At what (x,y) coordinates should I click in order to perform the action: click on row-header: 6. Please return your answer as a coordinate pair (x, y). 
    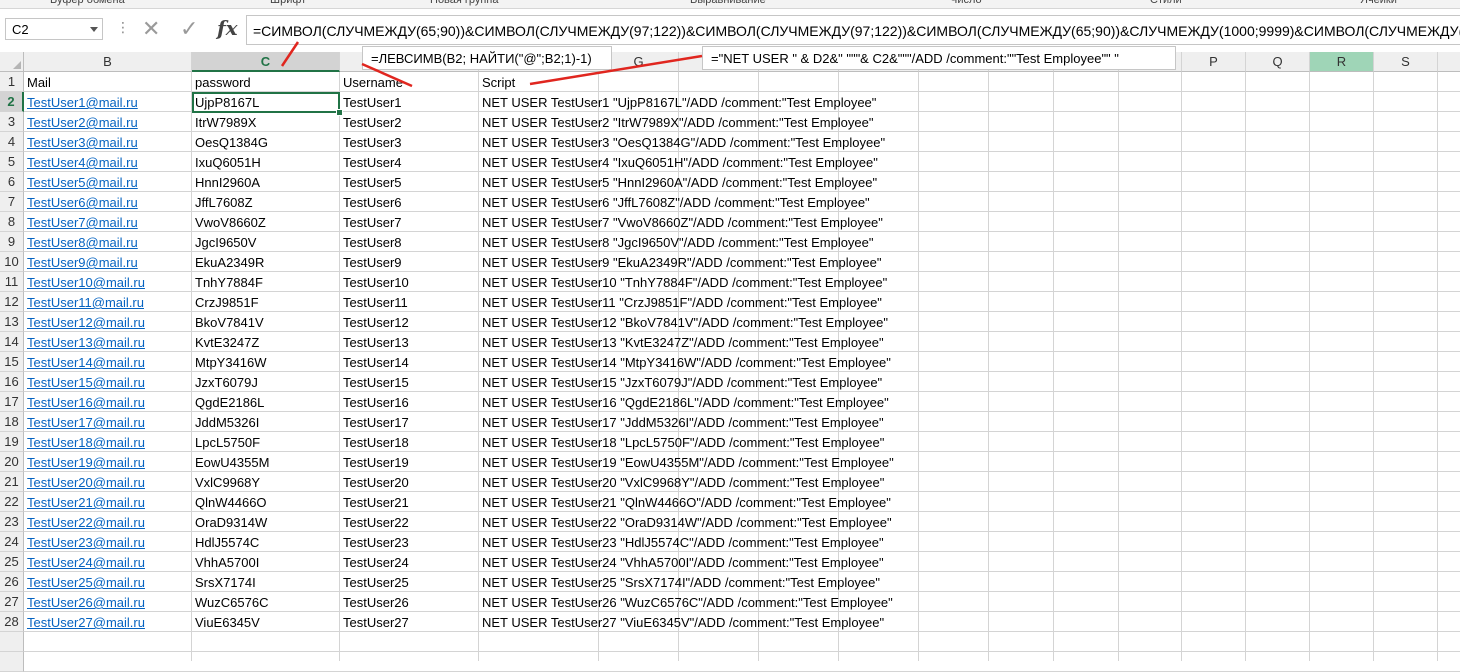
    Looking at the image, I should click on (12, 182).